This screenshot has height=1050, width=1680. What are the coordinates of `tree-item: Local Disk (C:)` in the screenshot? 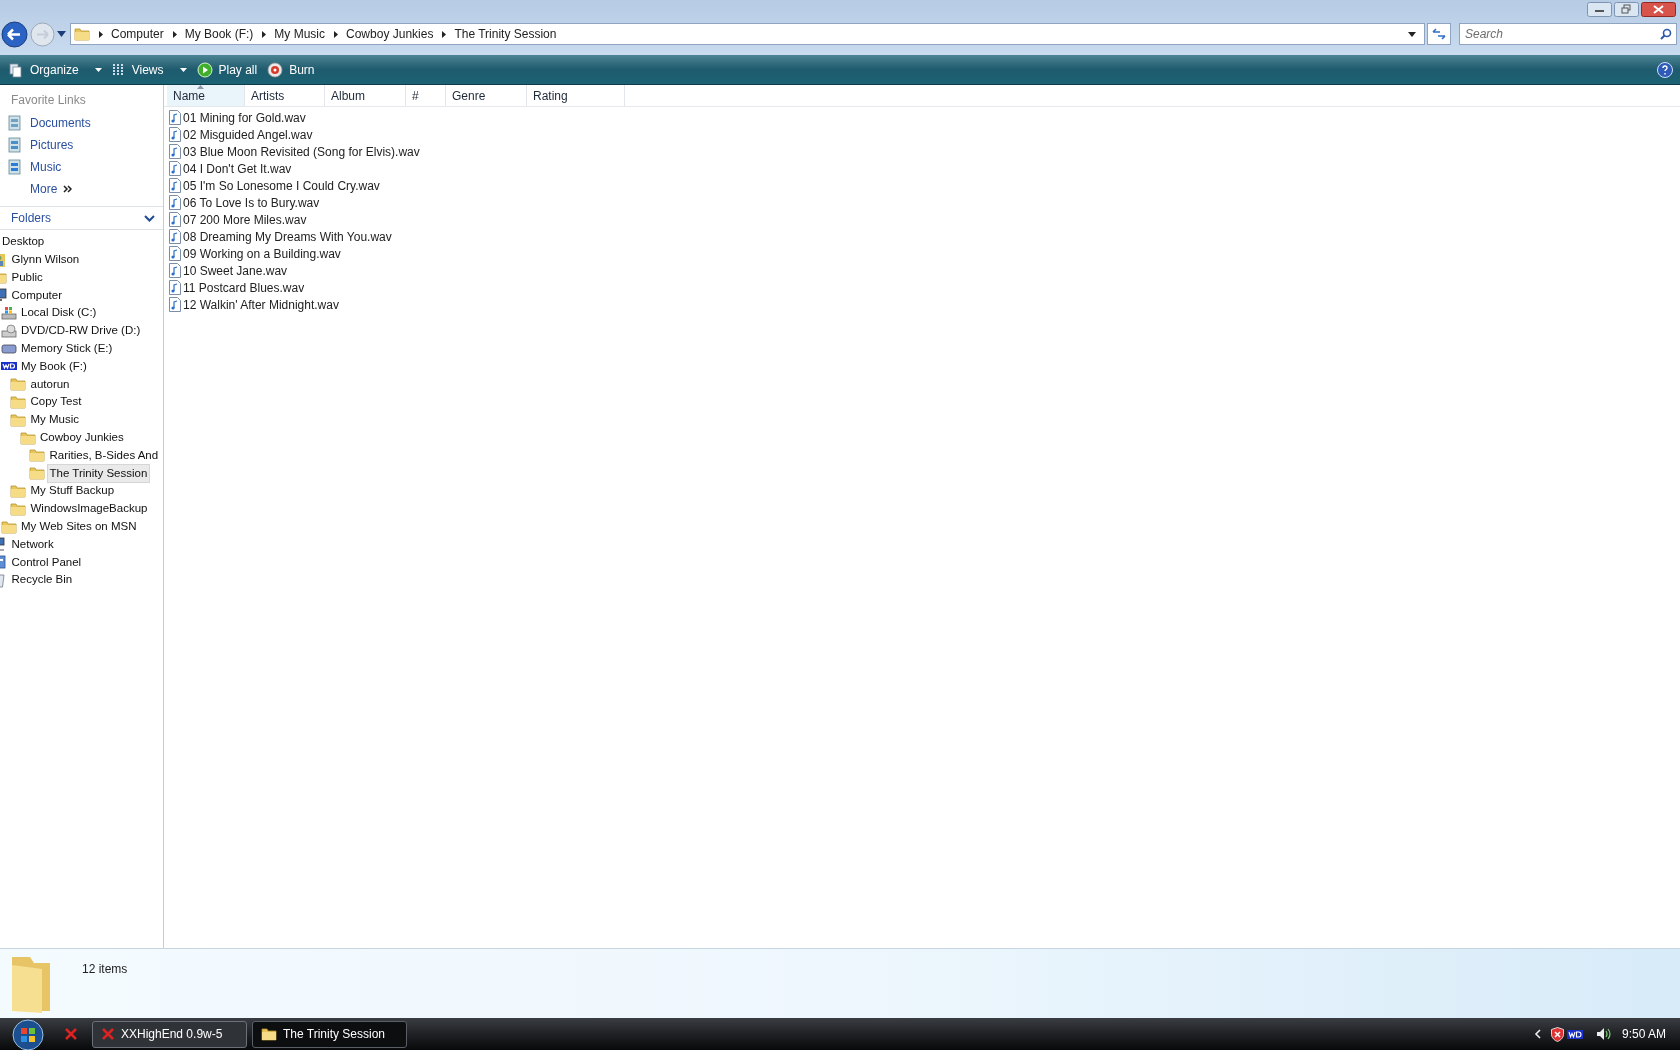 It's located at (59, 313).